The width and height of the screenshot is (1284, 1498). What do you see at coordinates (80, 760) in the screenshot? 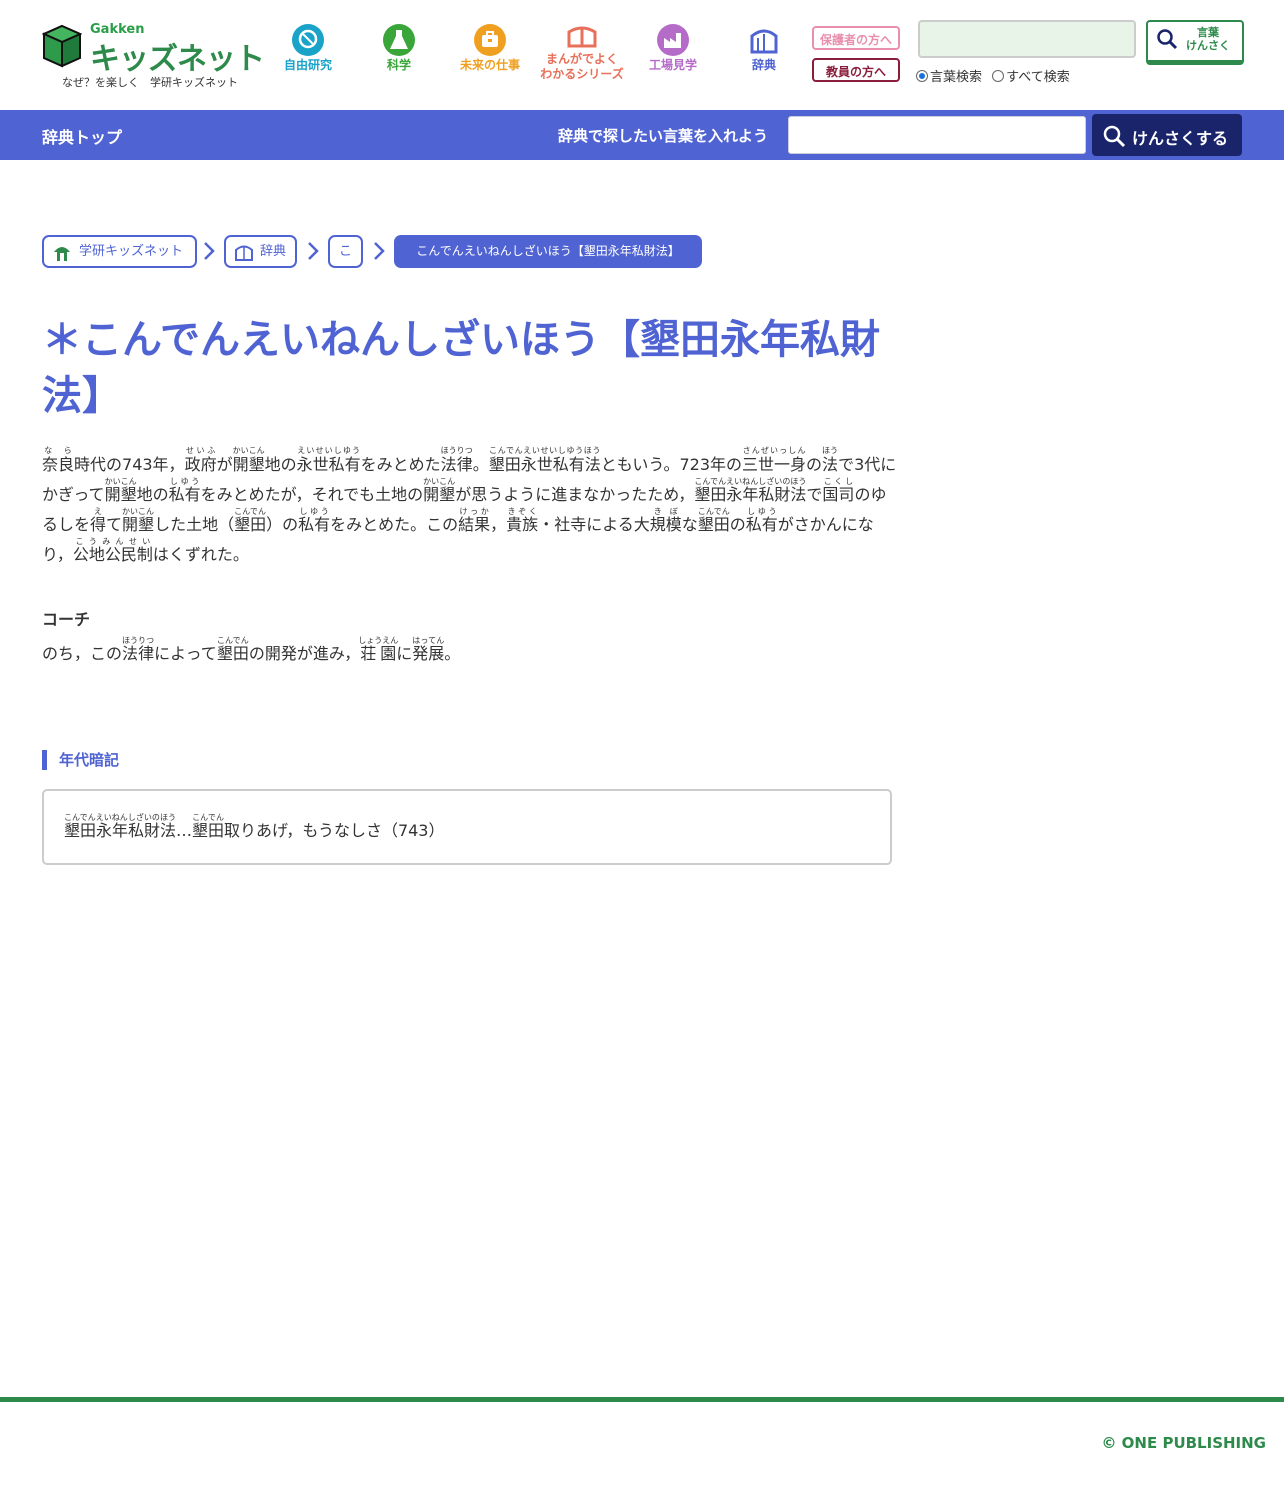
I see `memo-section-heading: 年代暗記` at bounding box center [80, 760].